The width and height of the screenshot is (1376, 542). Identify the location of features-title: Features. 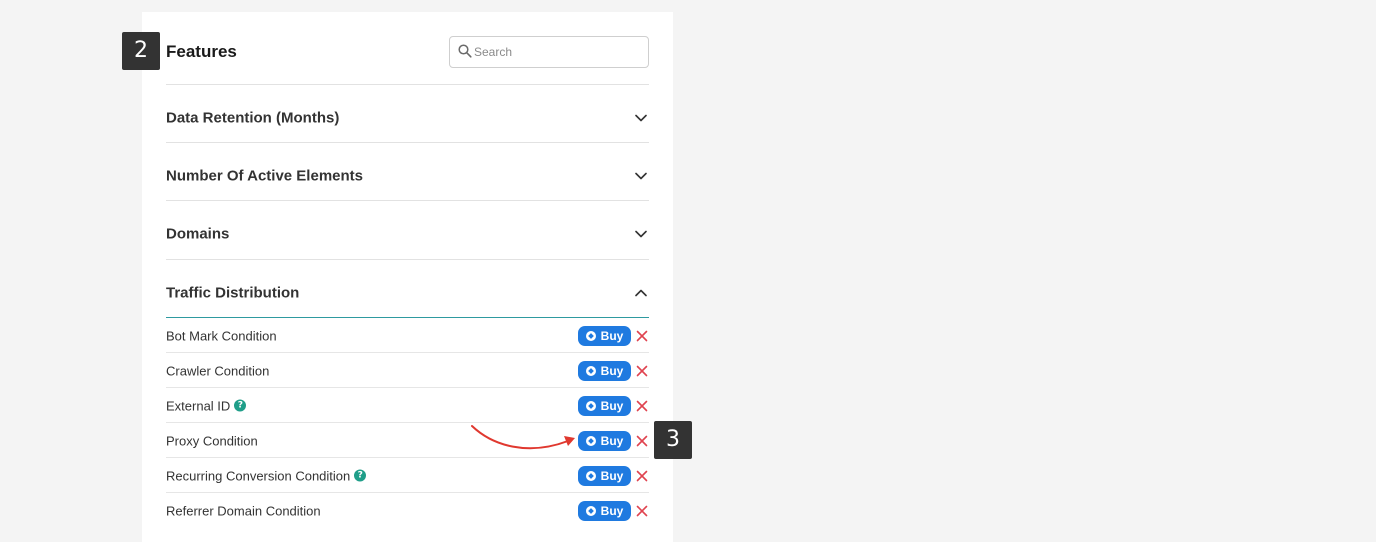
(201, 51).